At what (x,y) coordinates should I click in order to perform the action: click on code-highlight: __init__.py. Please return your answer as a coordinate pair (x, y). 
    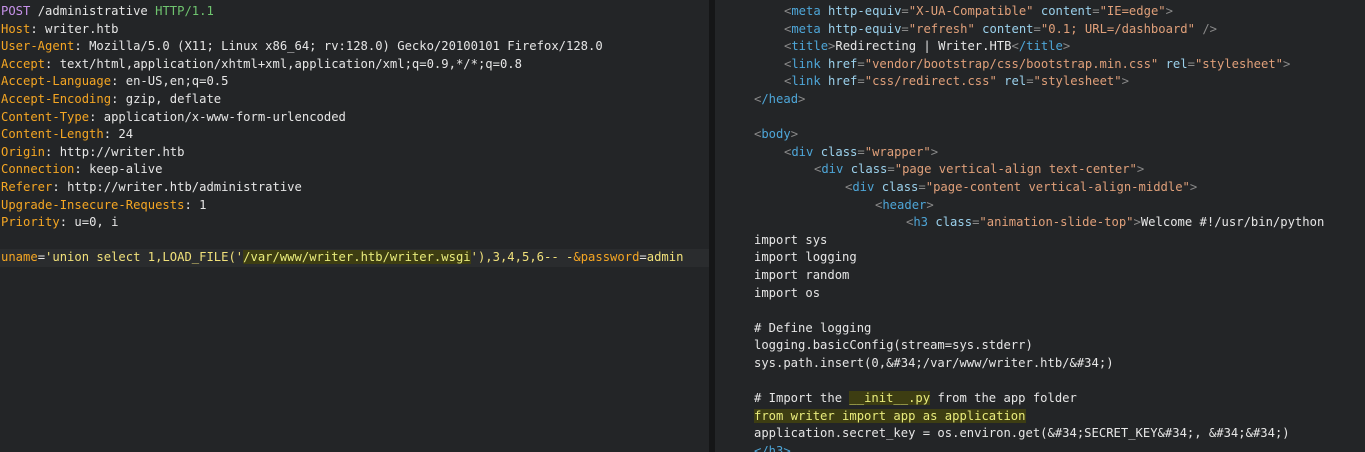
    Looking at the image, I should click on (890, 398).